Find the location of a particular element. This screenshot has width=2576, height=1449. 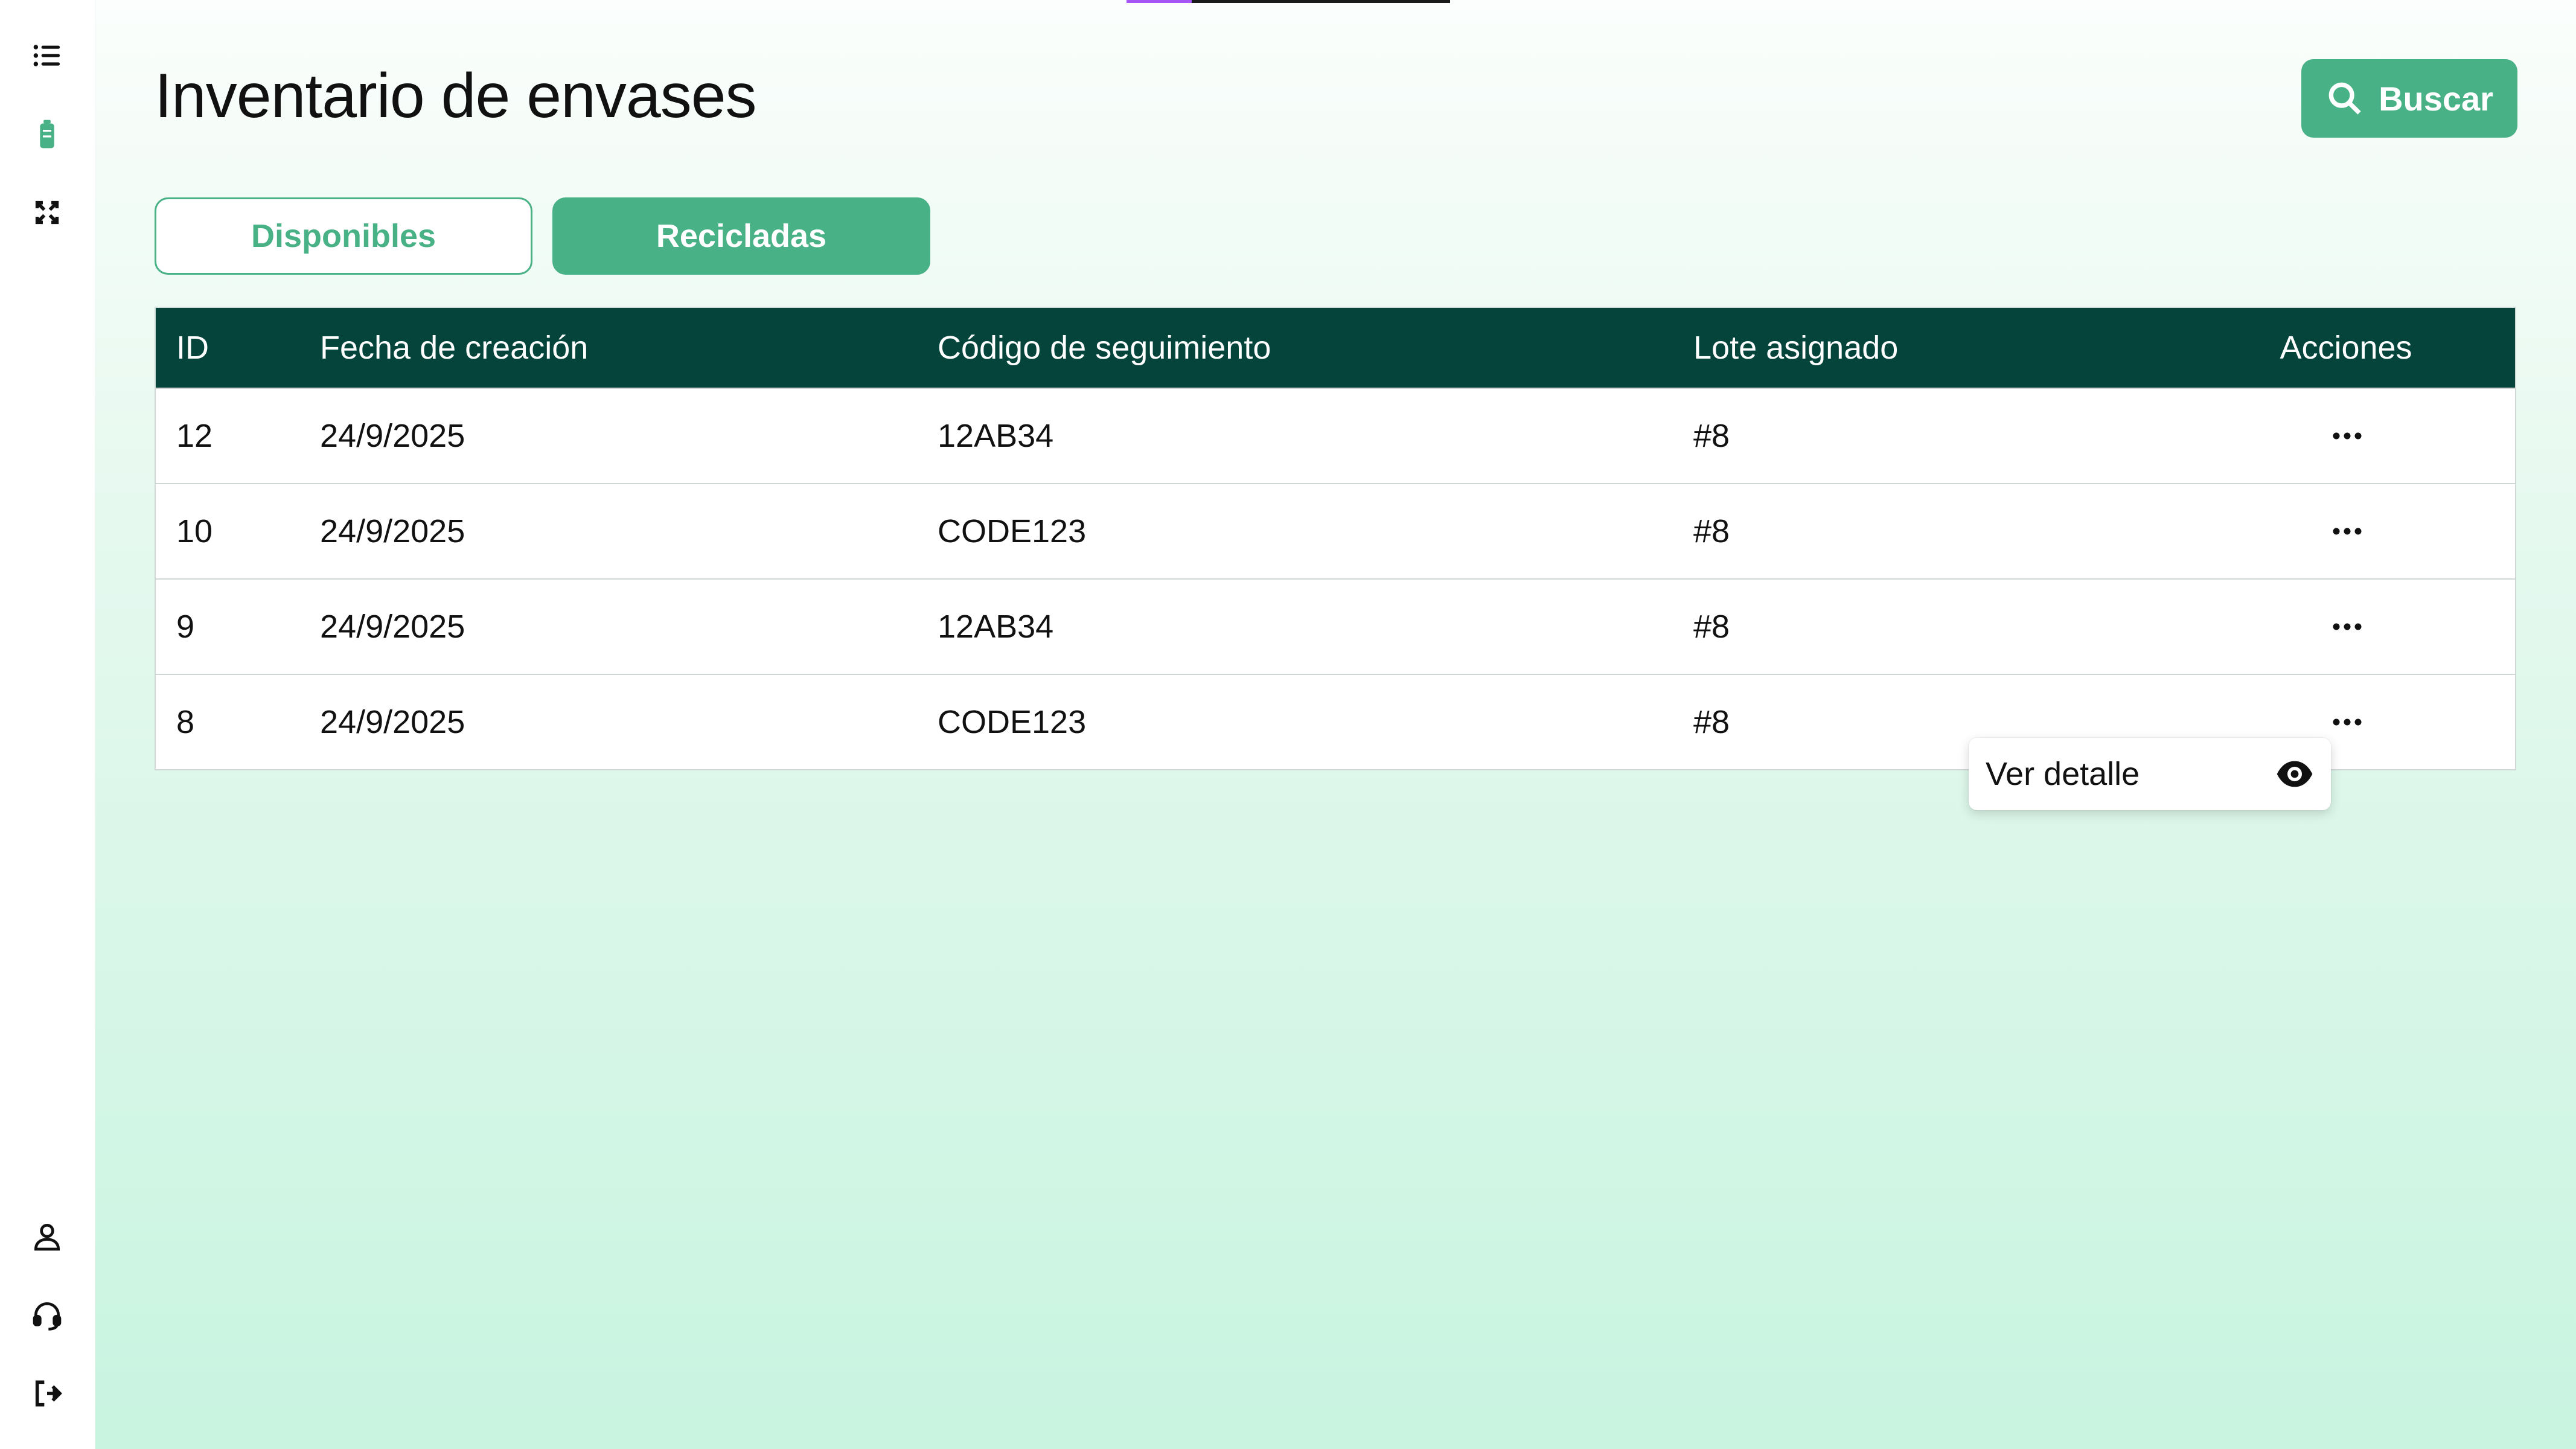

search-button: Buscar is located at coordinates (2409, 99).